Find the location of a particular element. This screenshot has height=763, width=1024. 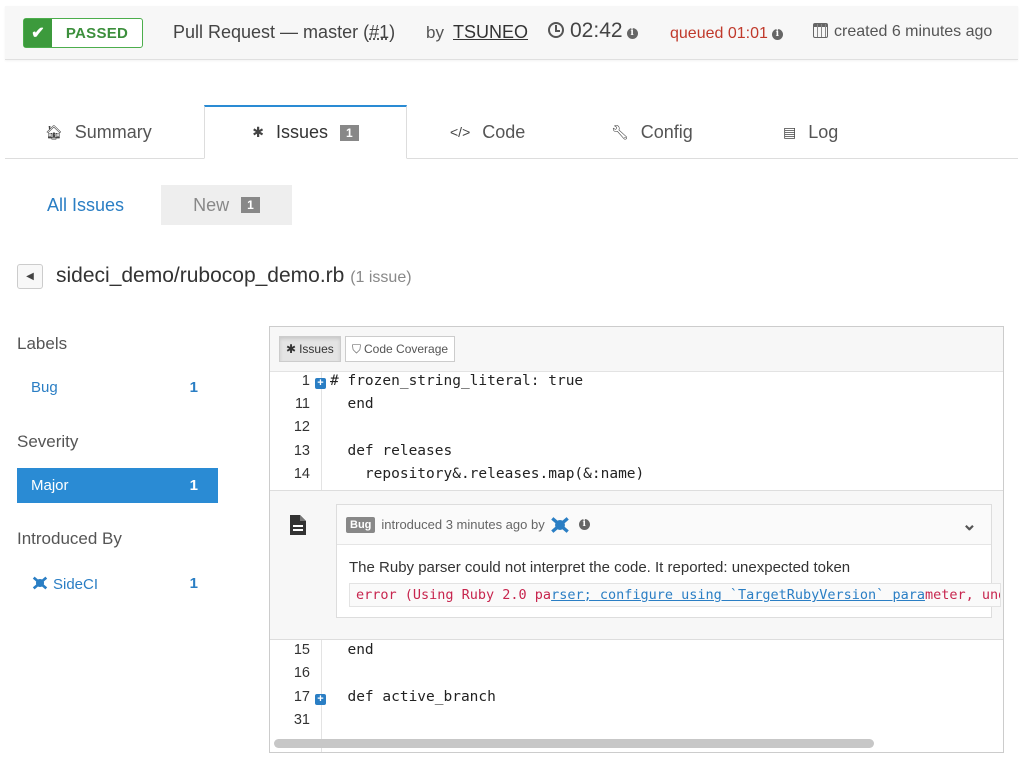

status-label: PASSED is located at coordinates (97, 33).